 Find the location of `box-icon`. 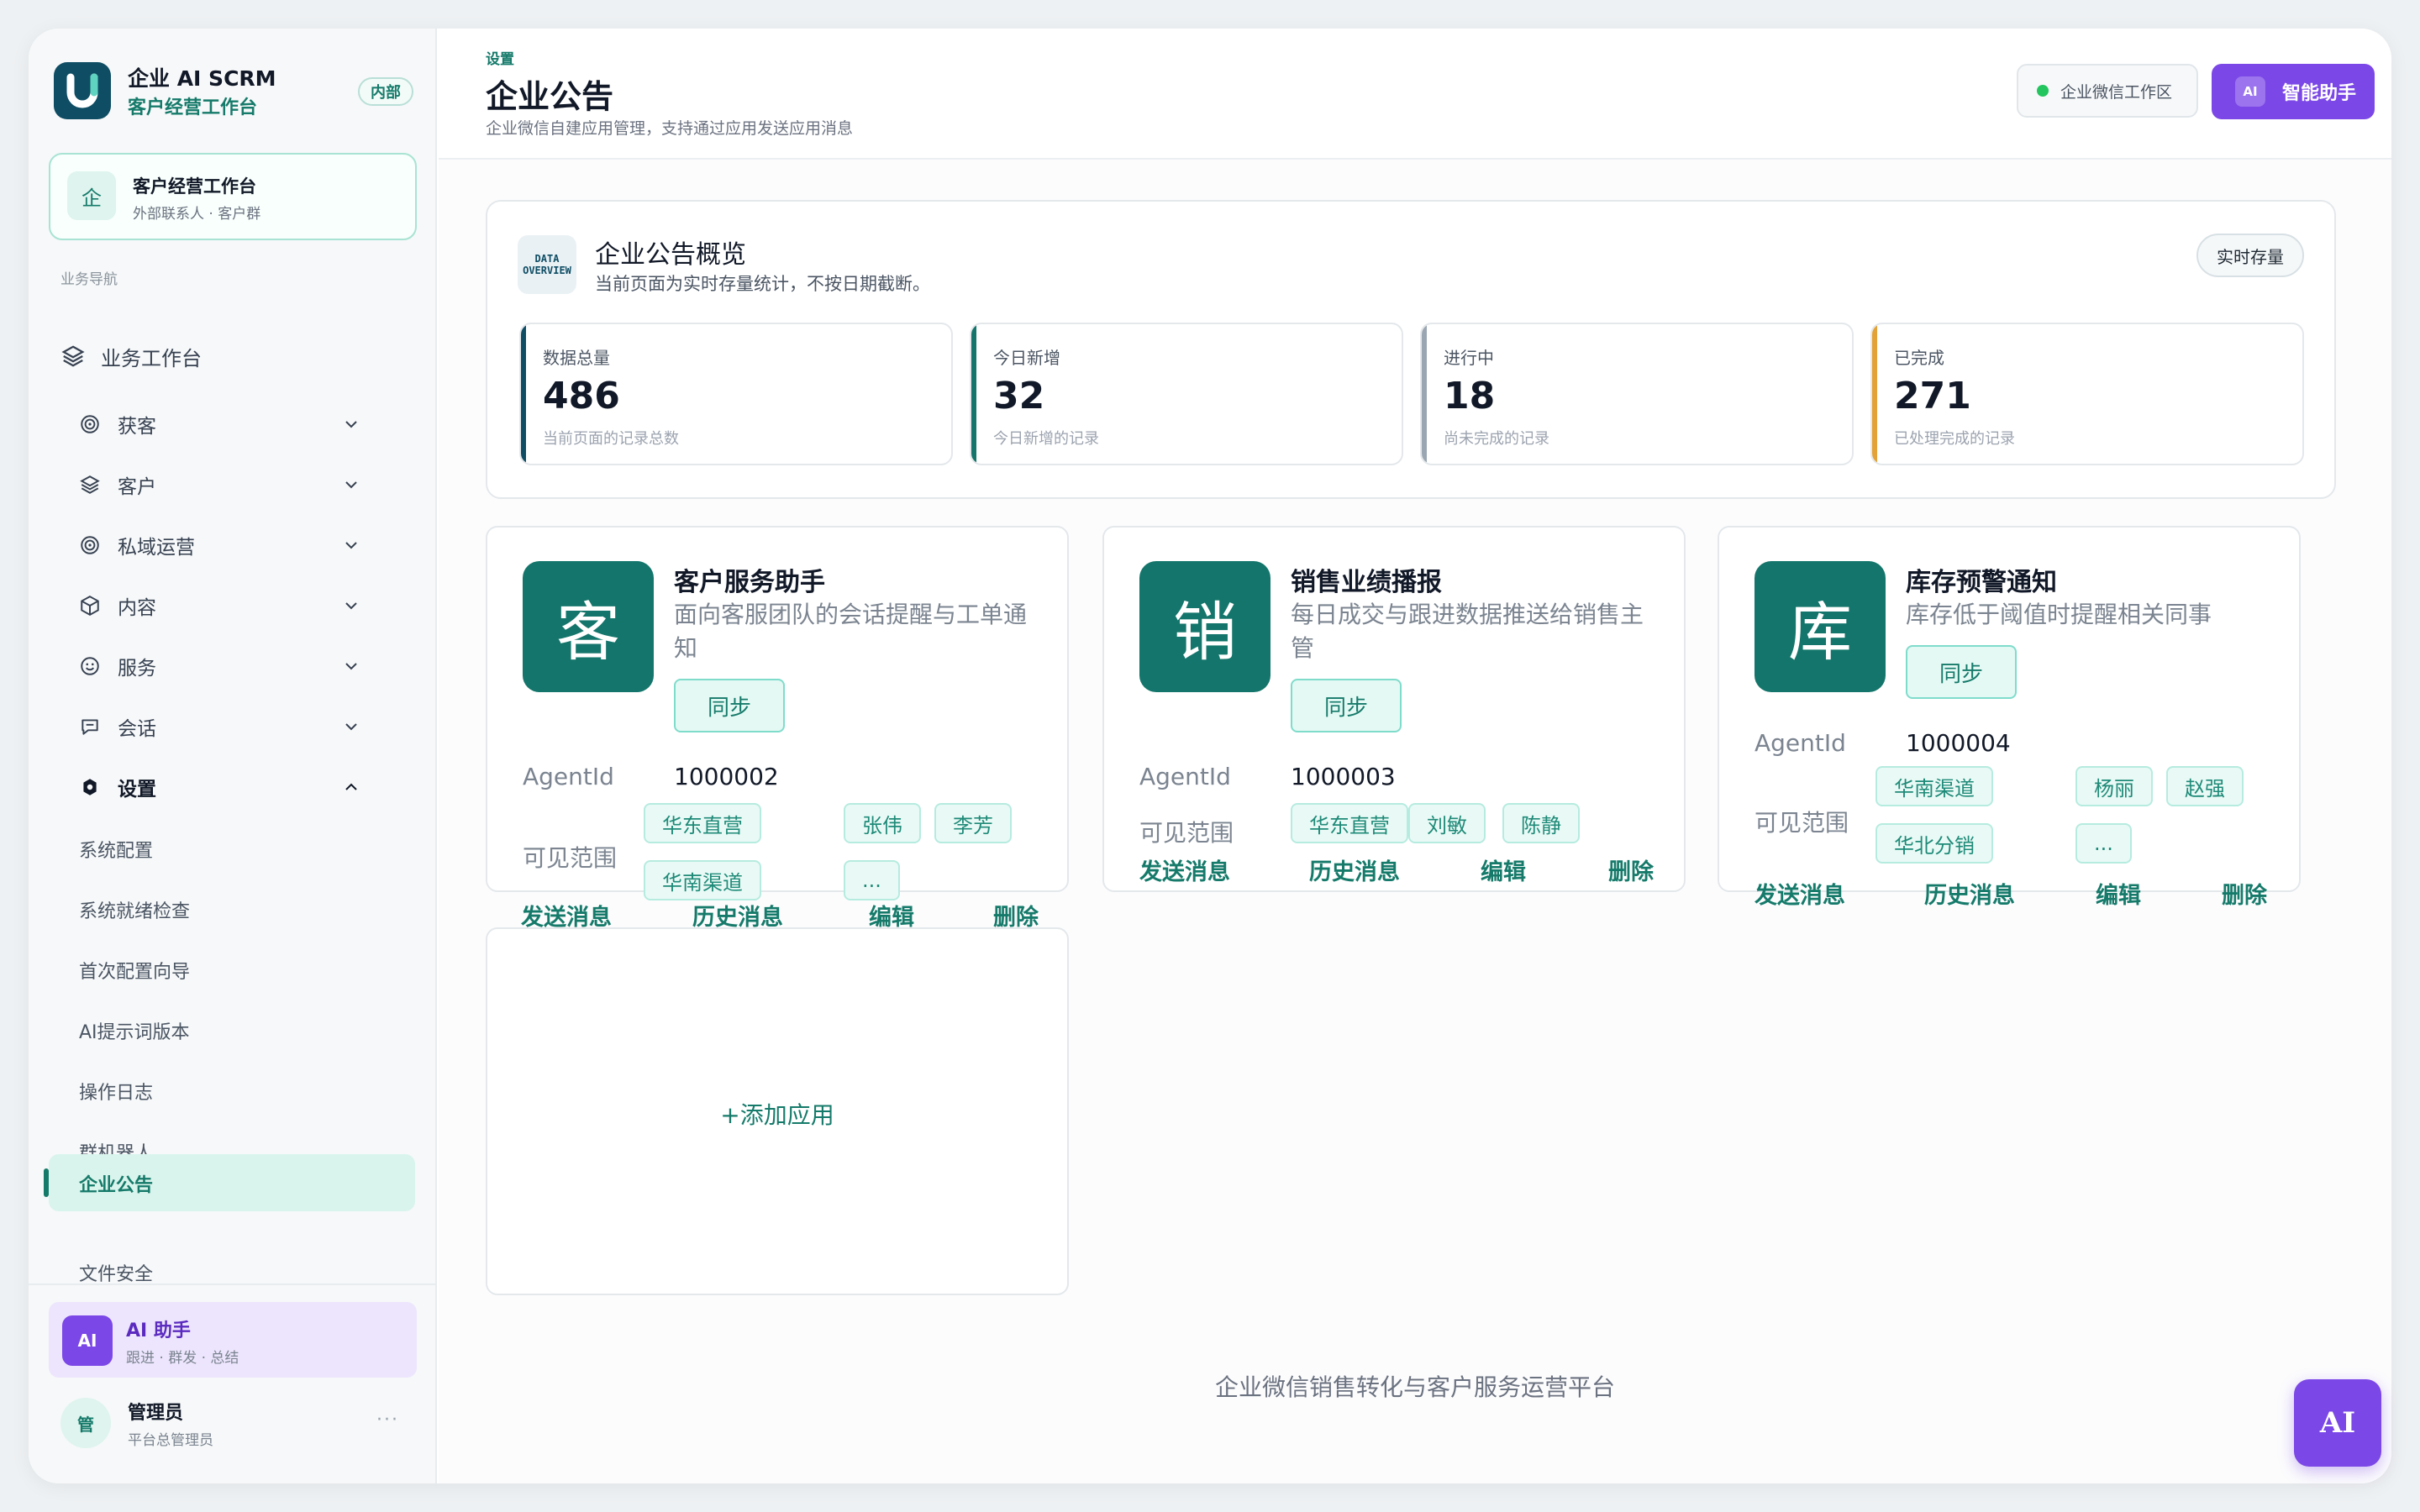

box-icon is located at coordinates (90, 606).